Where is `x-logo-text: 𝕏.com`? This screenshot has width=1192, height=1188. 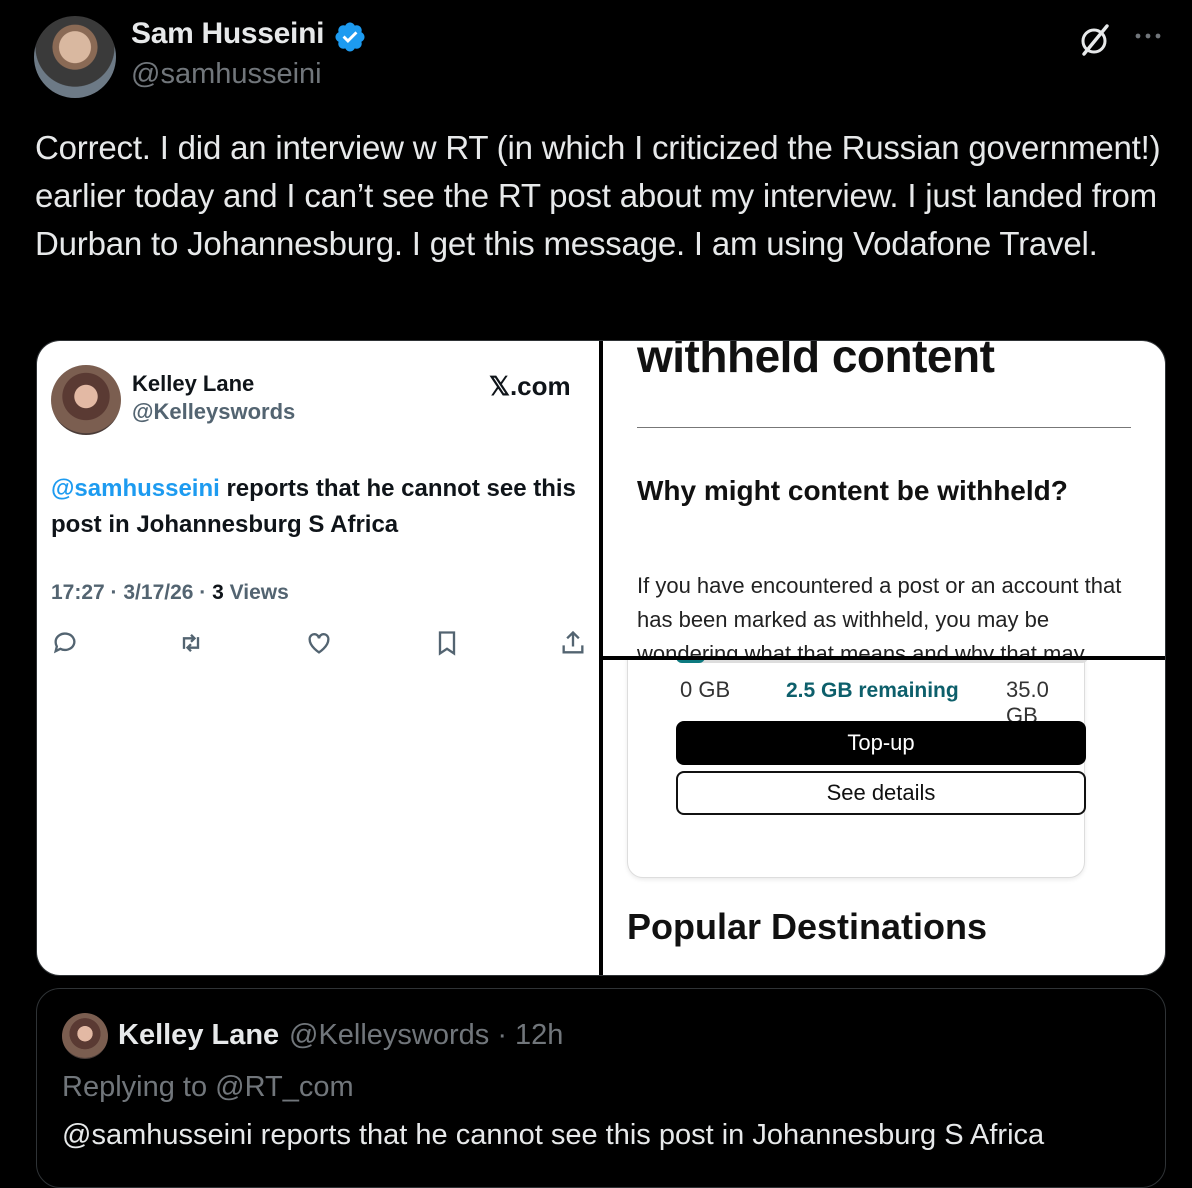 x-logo-text: 𝕏.com is located at coordinates (530, 386).